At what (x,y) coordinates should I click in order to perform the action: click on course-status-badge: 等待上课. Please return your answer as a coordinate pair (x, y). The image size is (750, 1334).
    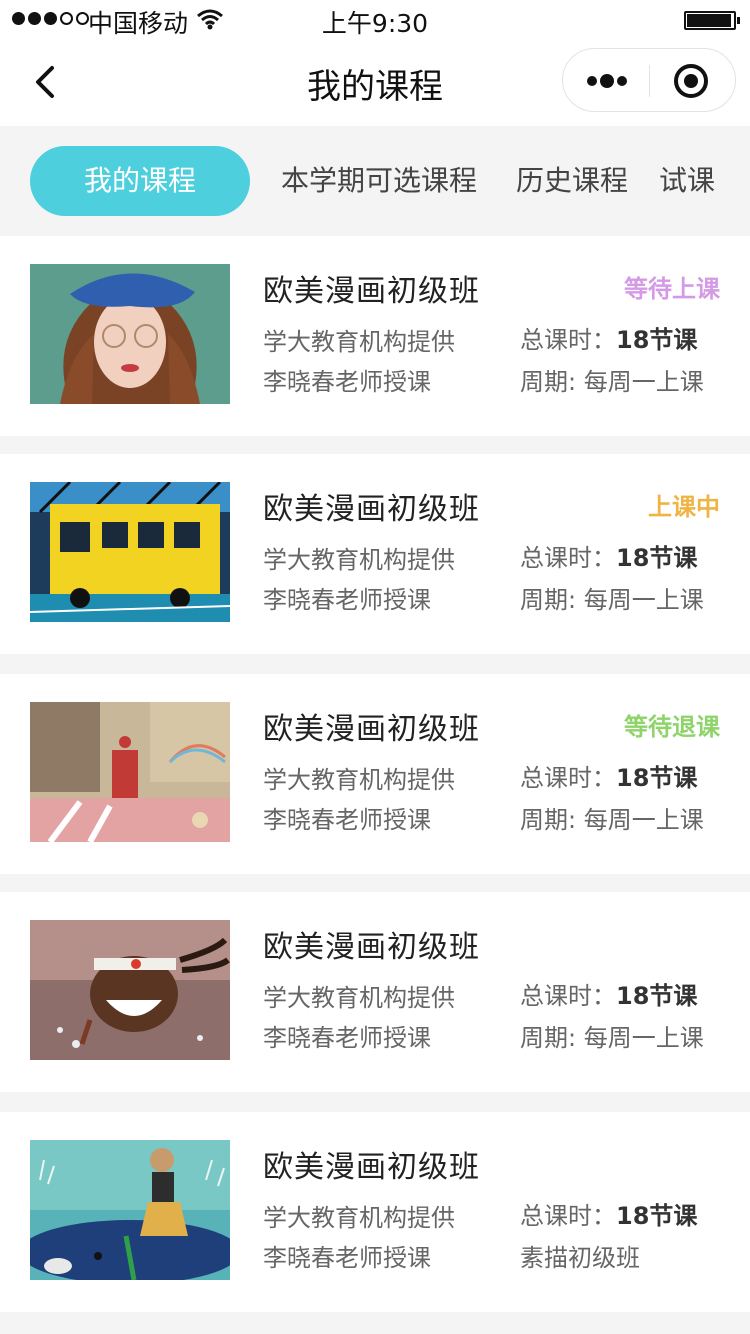
    Looking at the image, I should click on (672, 289).